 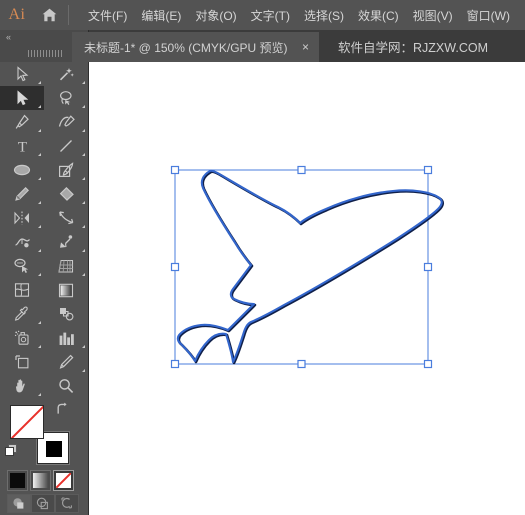 What do you see at coordinates (22, 98) in the screenshot?
I see `direct-selection-tool` at bounding box center [22, 98].